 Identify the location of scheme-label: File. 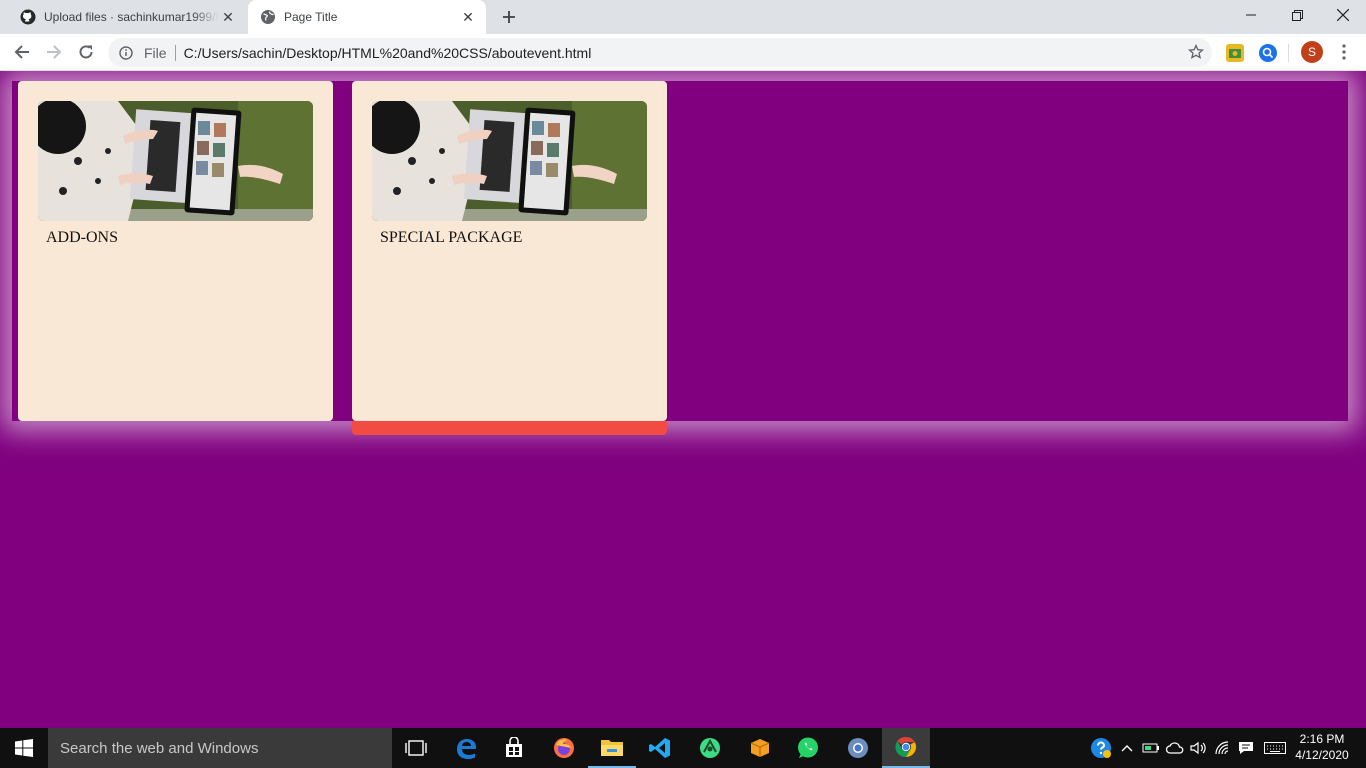
(155, 52).